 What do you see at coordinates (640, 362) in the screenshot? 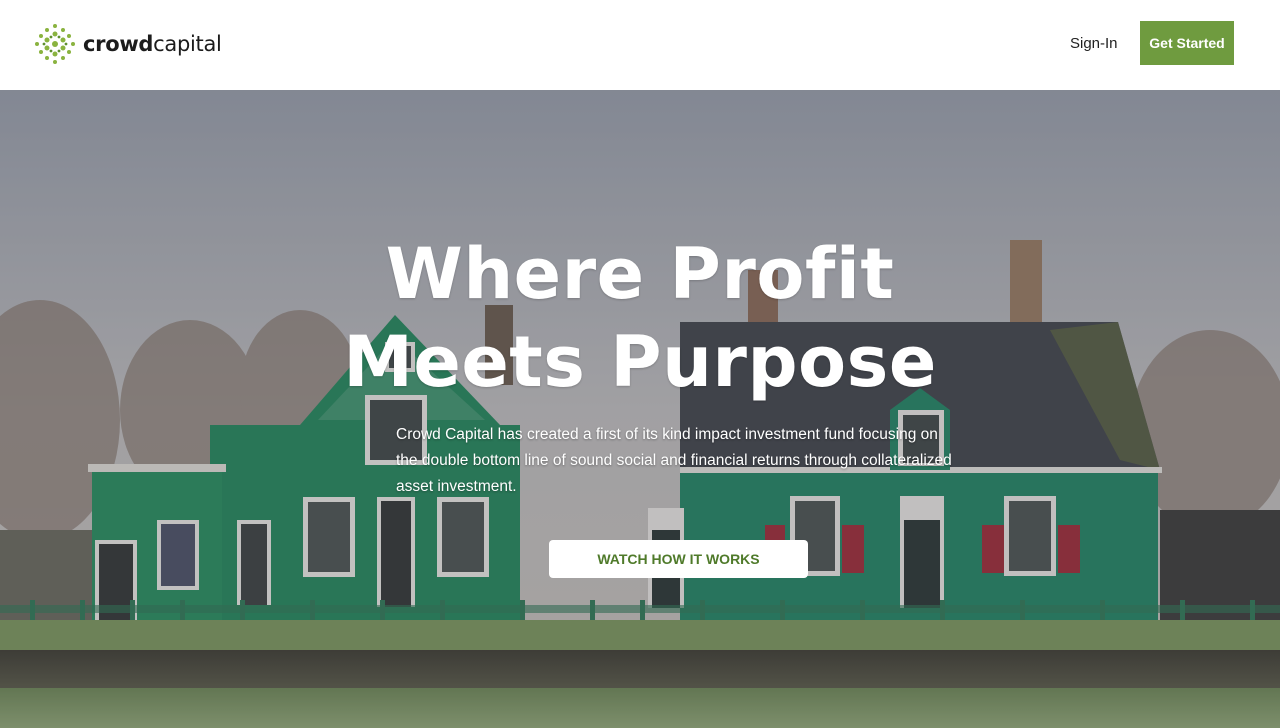
I see `headline-line-2: Meets Purpose` at bounding box center [640, 362].